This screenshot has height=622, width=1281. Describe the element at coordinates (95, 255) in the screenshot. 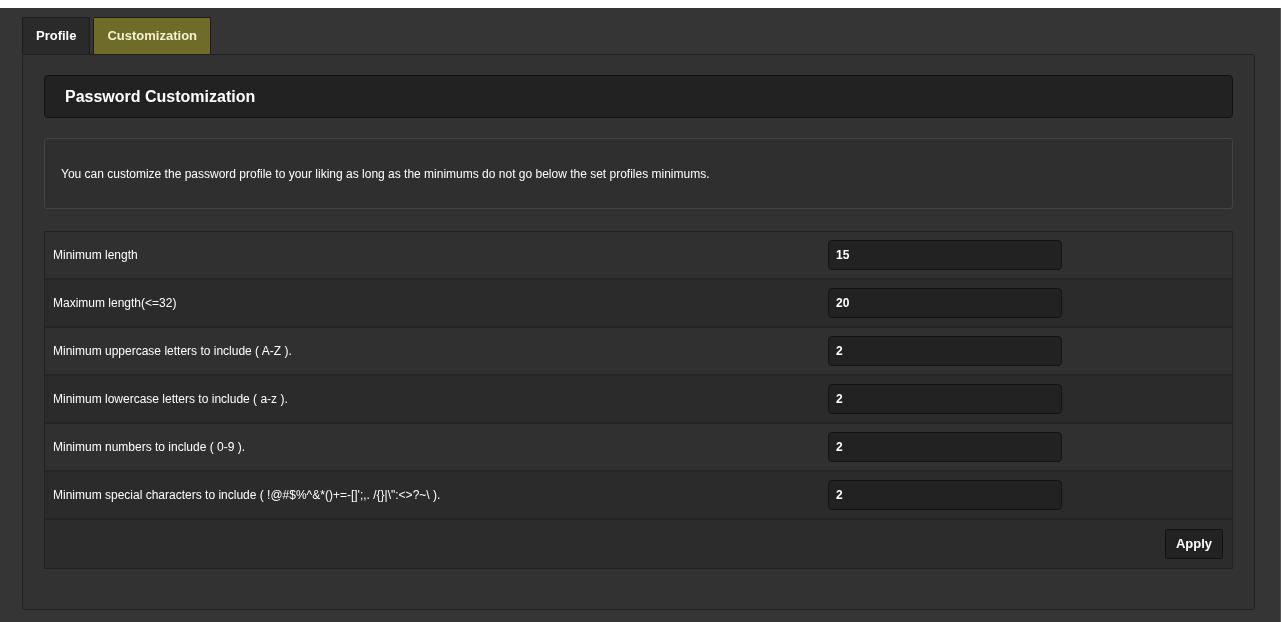

I see `setting-label: Minimum length` at that location.